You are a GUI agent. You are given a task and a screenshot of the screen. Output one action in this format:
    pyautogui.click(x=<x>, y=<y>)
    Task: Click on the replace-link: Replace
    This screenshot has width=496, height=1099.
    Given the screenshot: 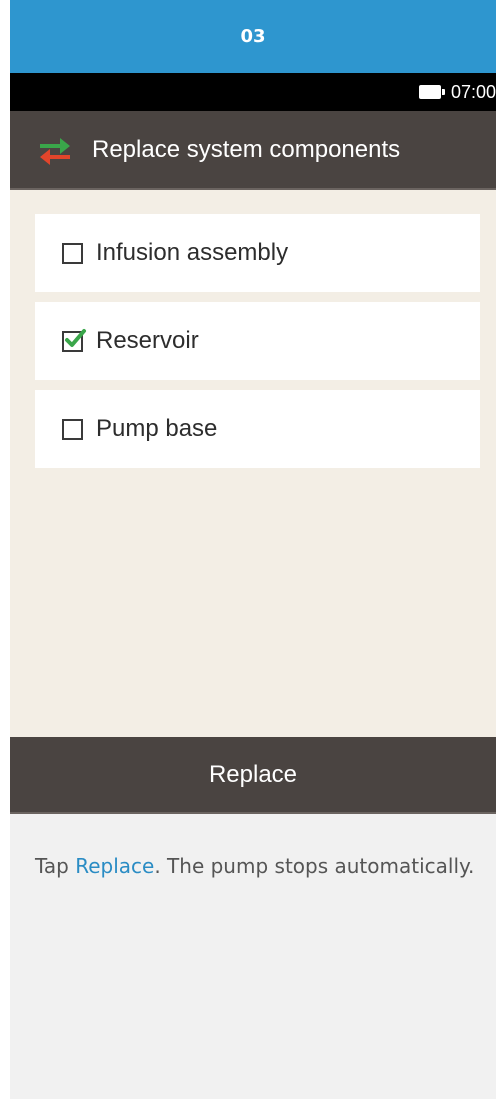 What is the action you would take?
    pyautogui.click(x=114, y=866)
    